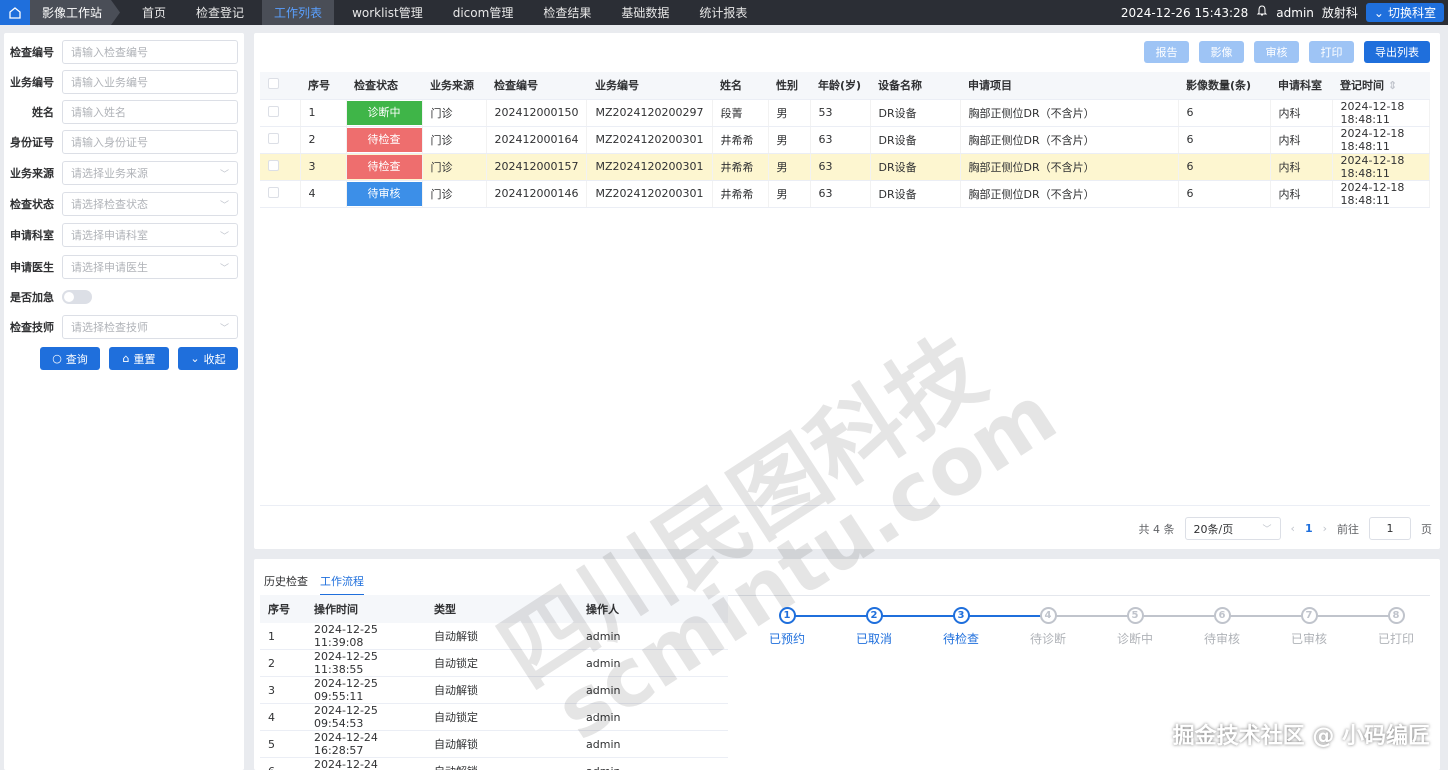 This screenshot has height=770, width=1448. What do you see at coordinates (494, 763) in the screenshot?
I see `history-row: 62024-12-24 16:28:47自动解锁admin` at bounding box center [494, 763].